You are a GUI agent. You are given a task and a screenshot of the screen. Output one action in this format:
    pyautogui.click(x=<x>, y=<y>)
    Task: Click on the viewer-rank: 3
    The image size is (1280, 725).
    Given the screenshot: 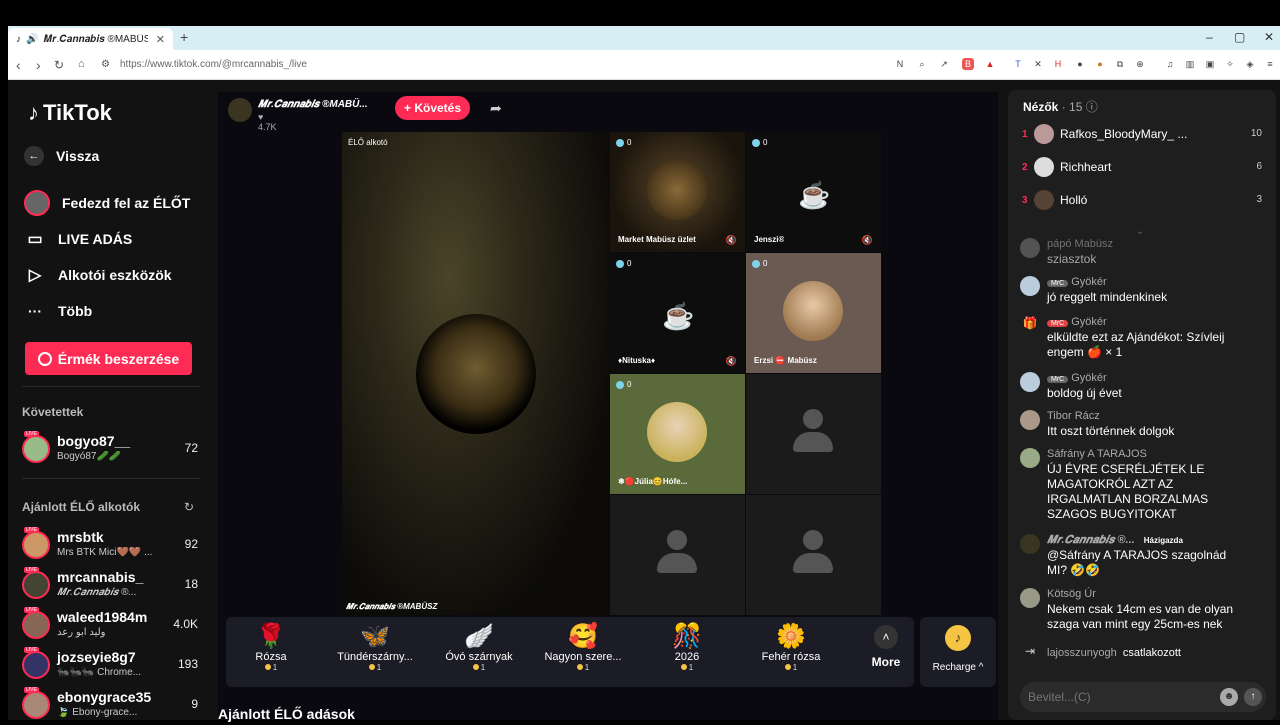 What is the action you would take?
    pyautogui.click(x=1025, y=200)
    